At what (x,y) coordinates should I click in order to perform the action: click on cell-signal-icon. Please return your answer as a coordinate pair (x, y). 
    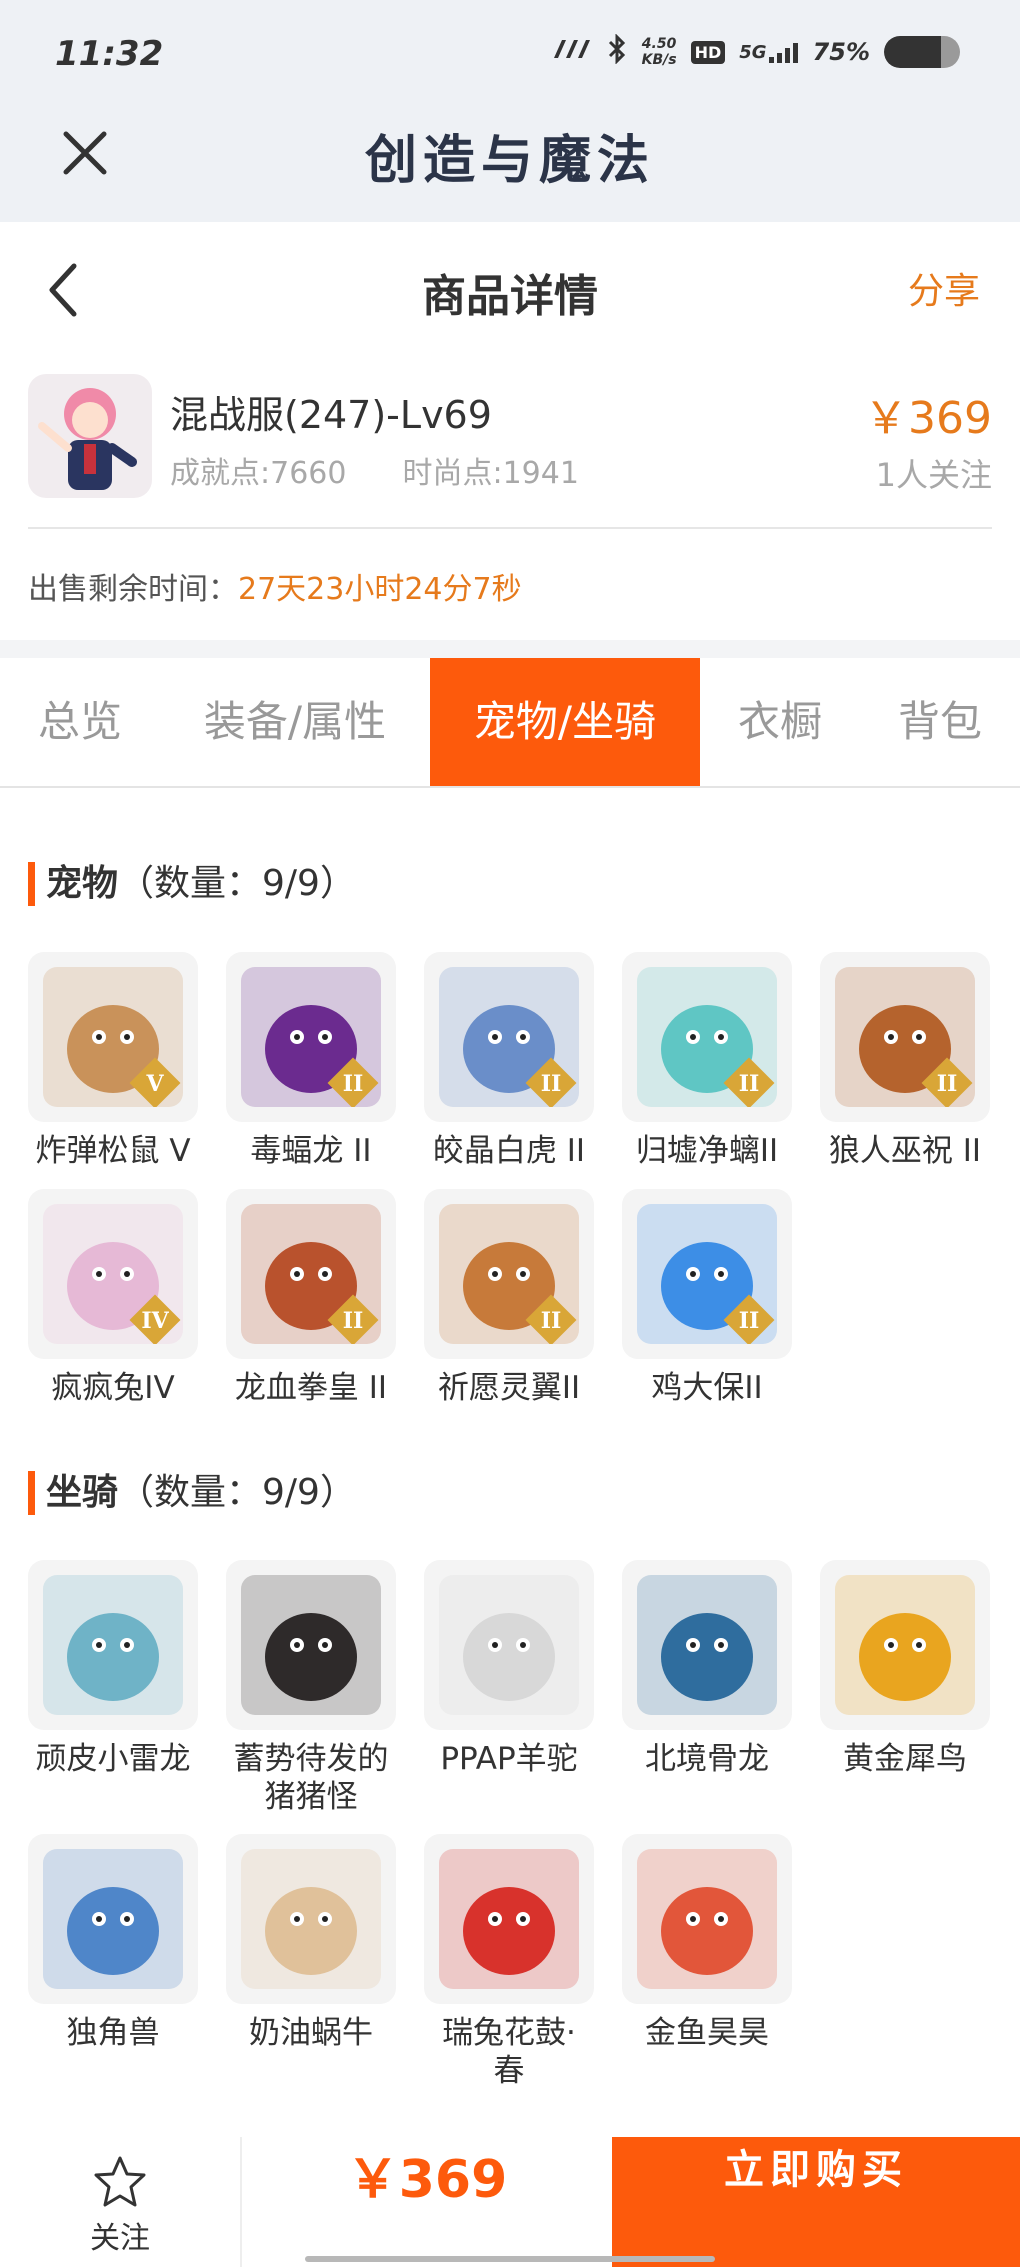
    Looking at the image, I should click on (783, 52).